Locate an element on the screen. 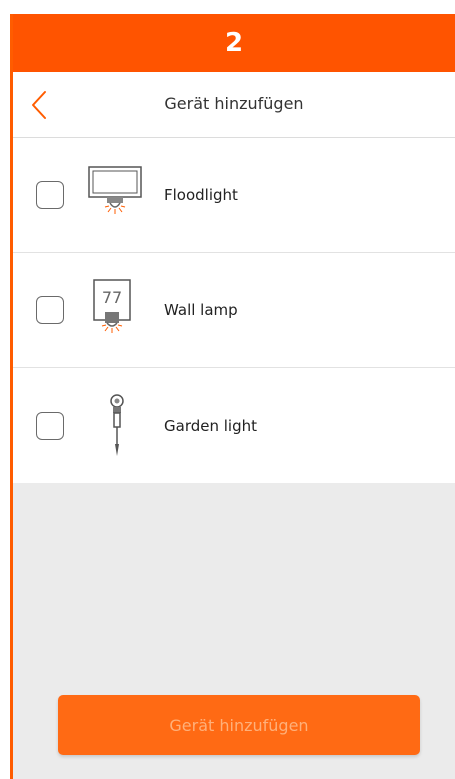 The height and width of the screenshot is (779, 455). page-title: Gerät hinzufügen is located at coordinates (234, 103).